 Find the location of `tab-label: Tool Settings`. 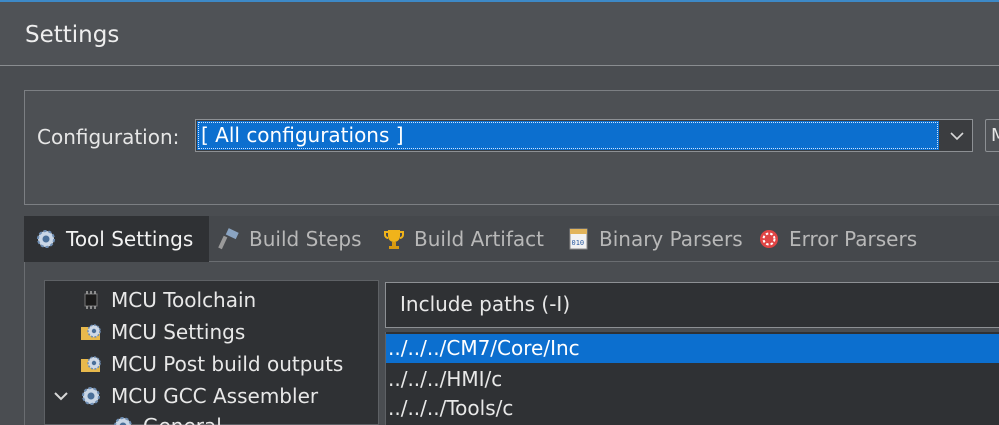

tab-label: Tool Settings is located at coordinates (130, 239).